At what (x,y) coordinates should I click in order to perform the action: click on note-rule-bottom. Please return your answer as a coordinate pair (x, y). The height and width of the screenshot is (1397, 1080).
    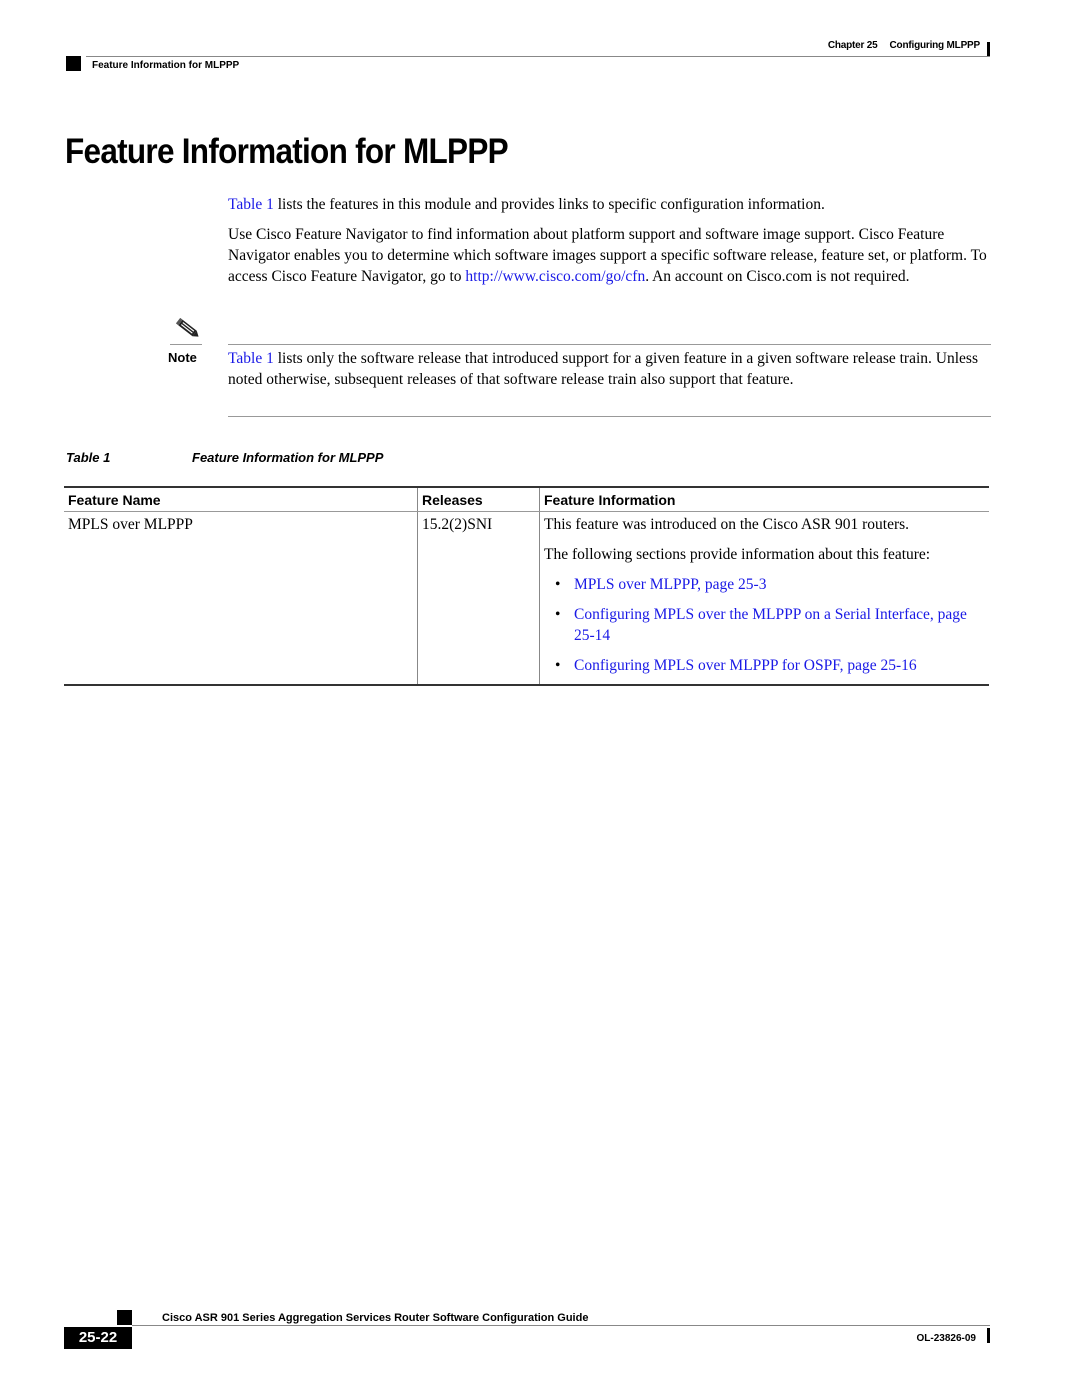
    Looking at the image, I should click on (609, 416).